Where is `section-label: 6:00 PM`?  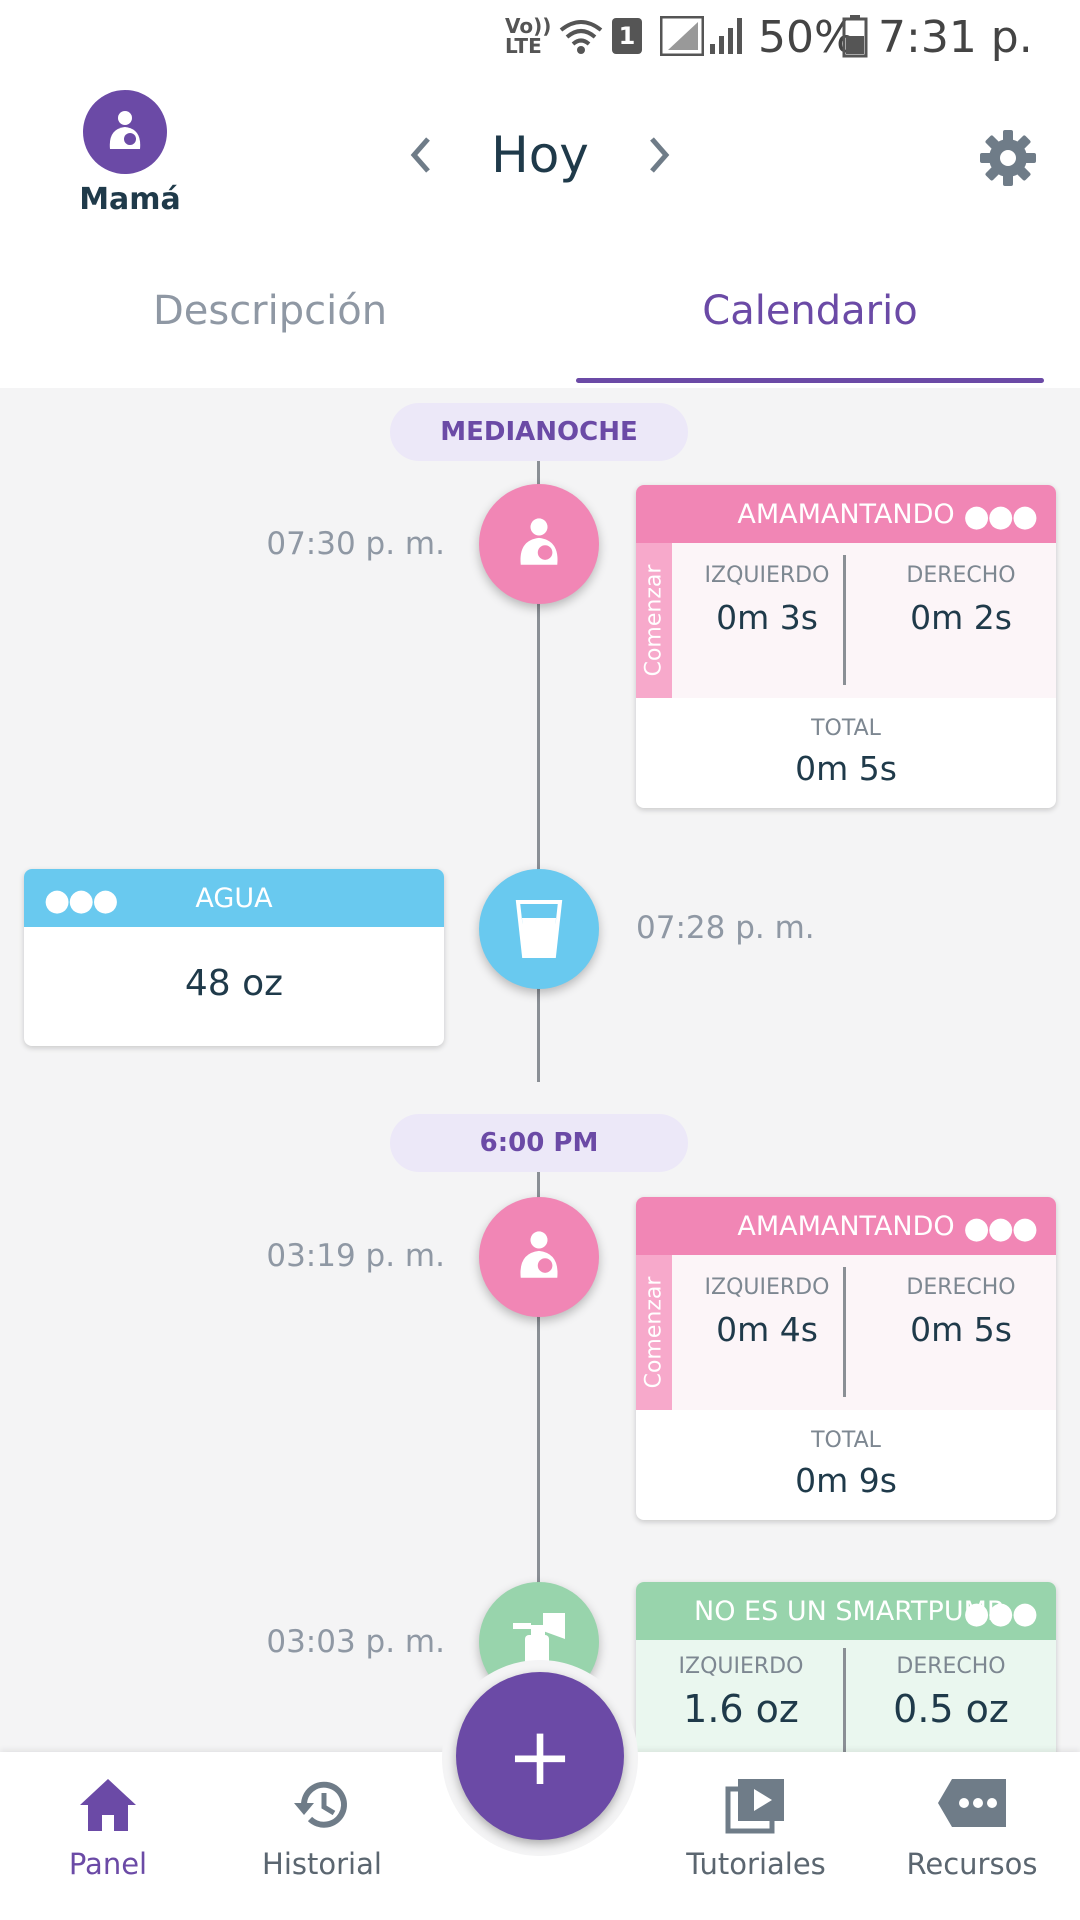
section-label: 6:00 PM is located at coordinates (539, 1143).